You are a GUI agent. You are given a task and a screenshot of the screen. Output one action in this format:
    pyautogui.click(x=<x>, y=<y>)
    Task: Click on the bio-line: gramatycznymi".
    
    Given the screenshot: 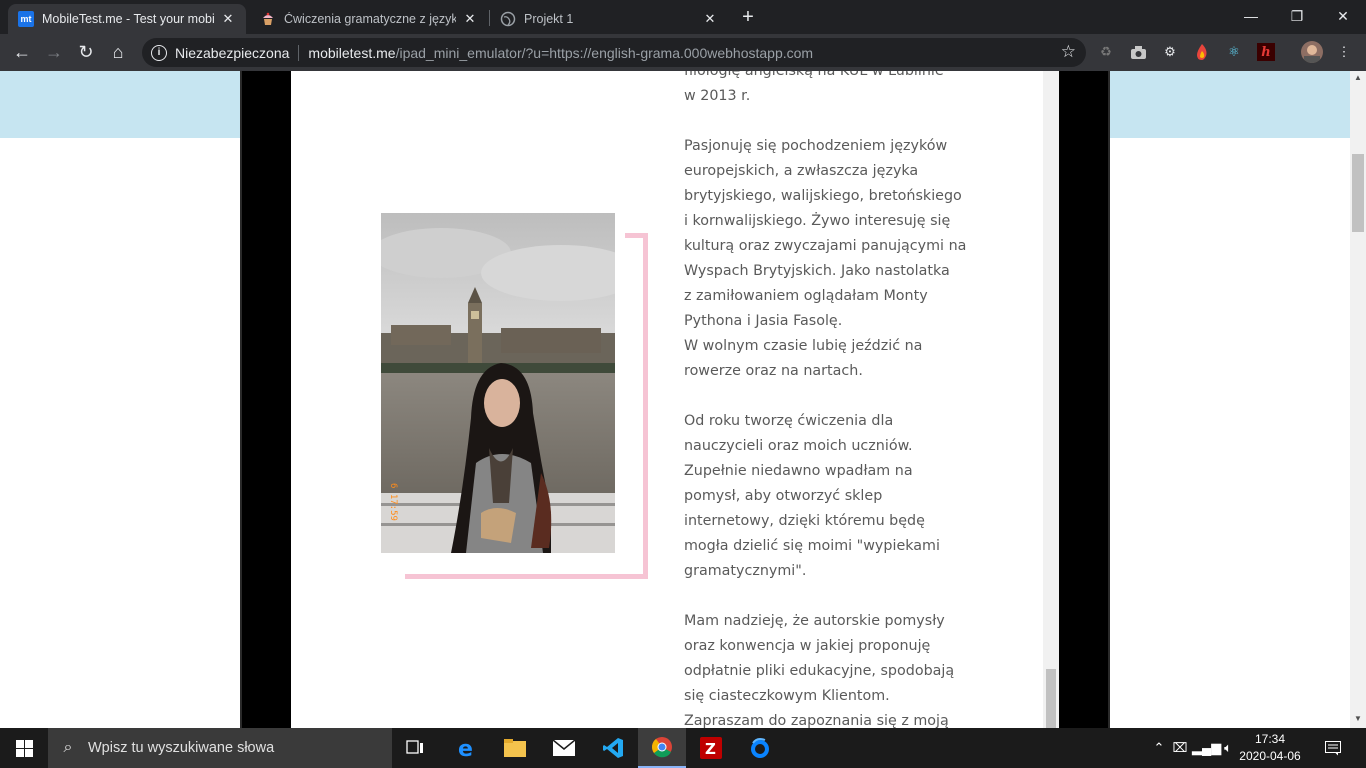 What is the action you would take?
    pyautogui.click(x=745, y=571)
    